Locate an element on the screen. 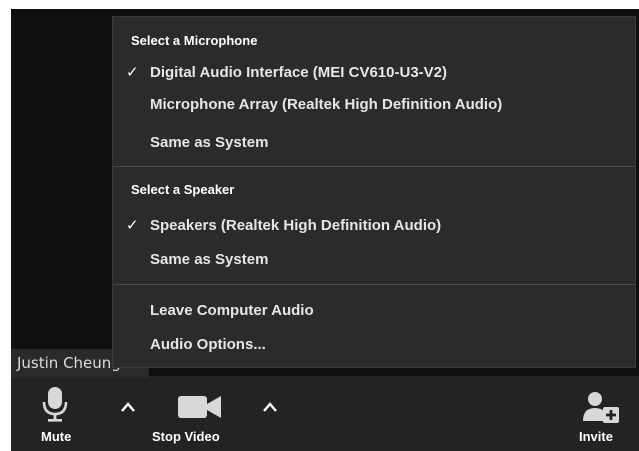 The height and width of the screenshot is (451, 639). add-participant-icon is located at coordinates (601, 407).